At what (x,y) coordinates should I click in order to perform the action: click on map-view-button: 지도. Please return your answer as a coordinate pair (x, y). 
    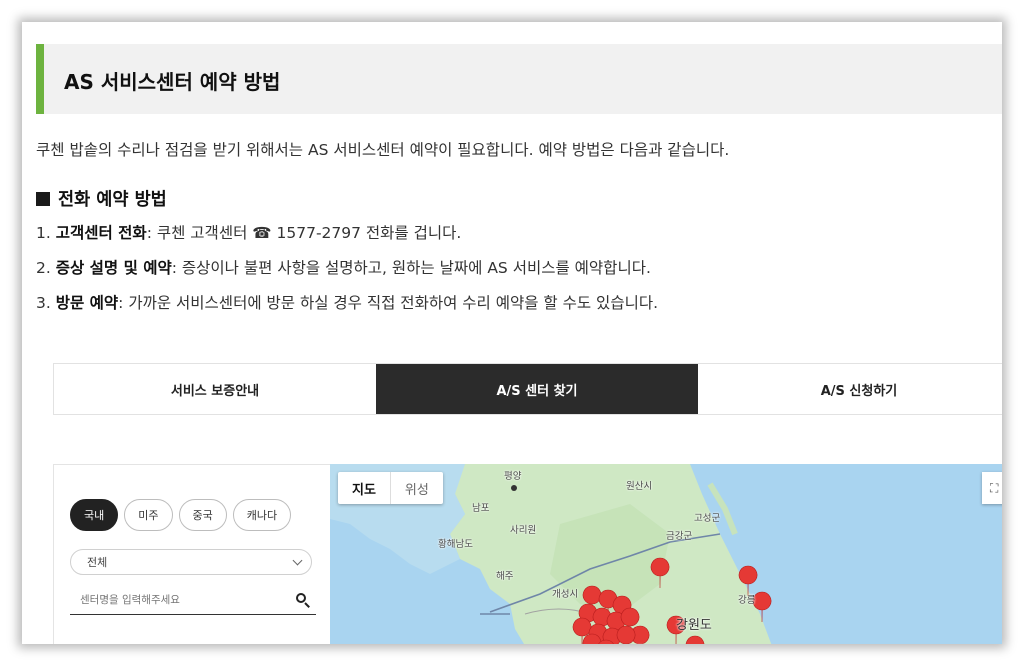
    Looking at the image, I should click on (364, 488).